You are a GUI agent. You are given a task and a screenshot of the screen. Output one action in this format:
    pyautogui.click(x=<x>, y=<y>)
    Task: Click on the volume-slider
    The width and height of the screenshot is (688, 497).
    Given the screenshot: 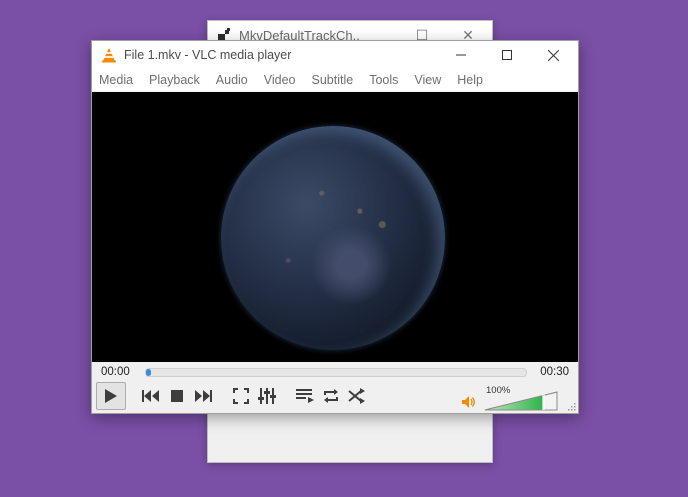 What is the action you would take?
    pyautogui.click(x=522, y=401)
    